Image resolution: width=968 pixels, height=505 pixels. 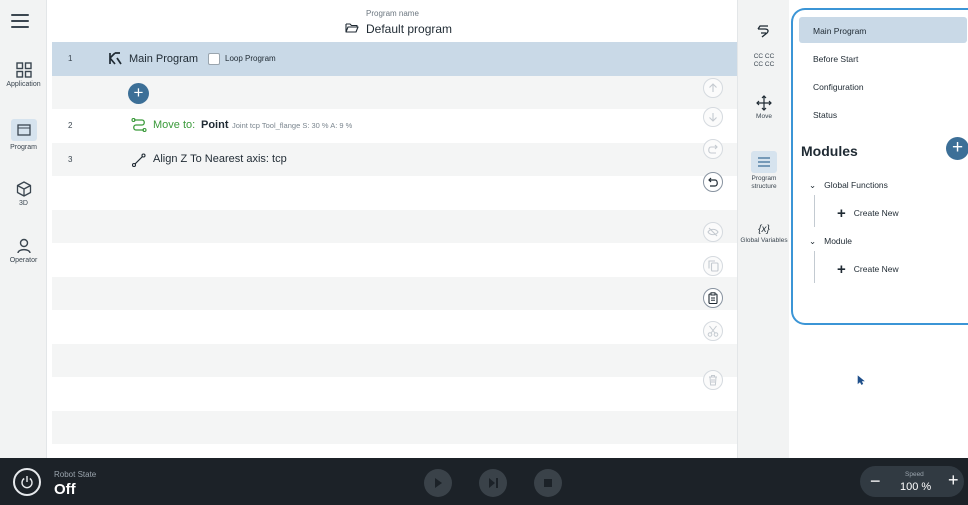 What do you see at coordinates (883, 86) in the screenshot?
I see `structure-item-configuration: Configuration` at bounding box center [883, 86].